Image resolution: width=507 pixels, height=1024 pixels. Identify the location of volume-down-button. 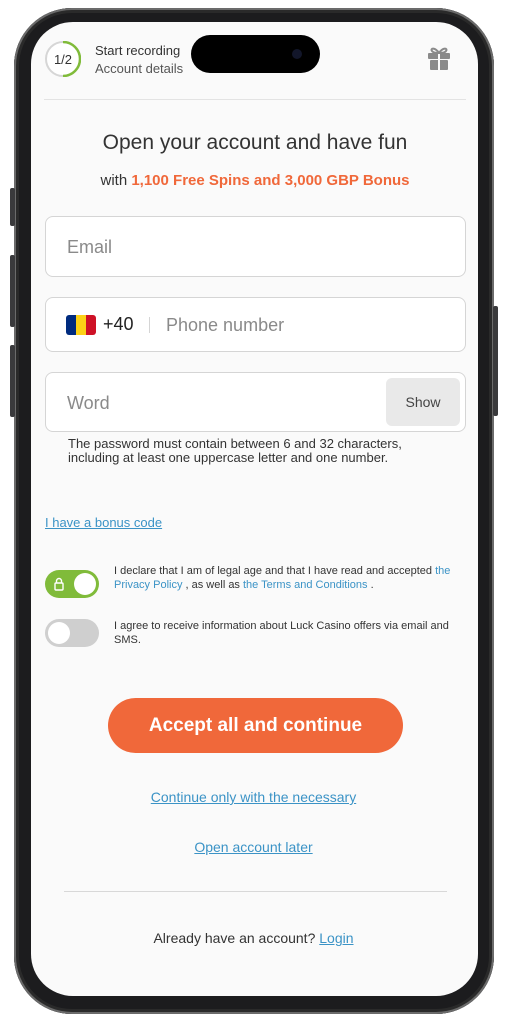
(12, 381).